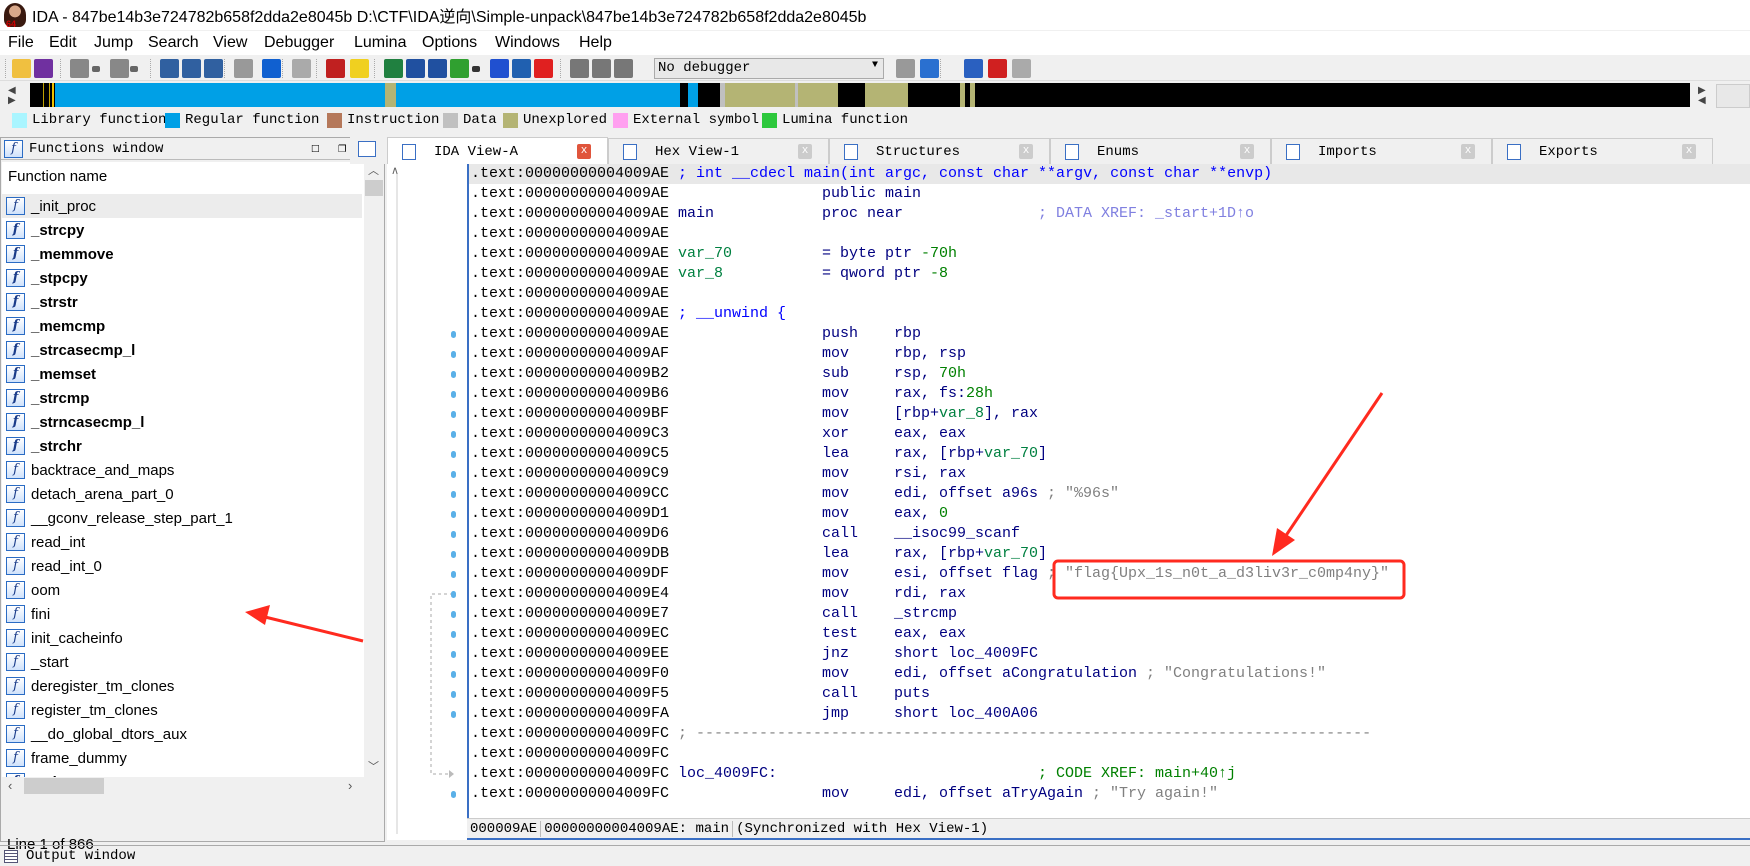  I want to click on scroll-right-icon: ›, so click(350, 785).